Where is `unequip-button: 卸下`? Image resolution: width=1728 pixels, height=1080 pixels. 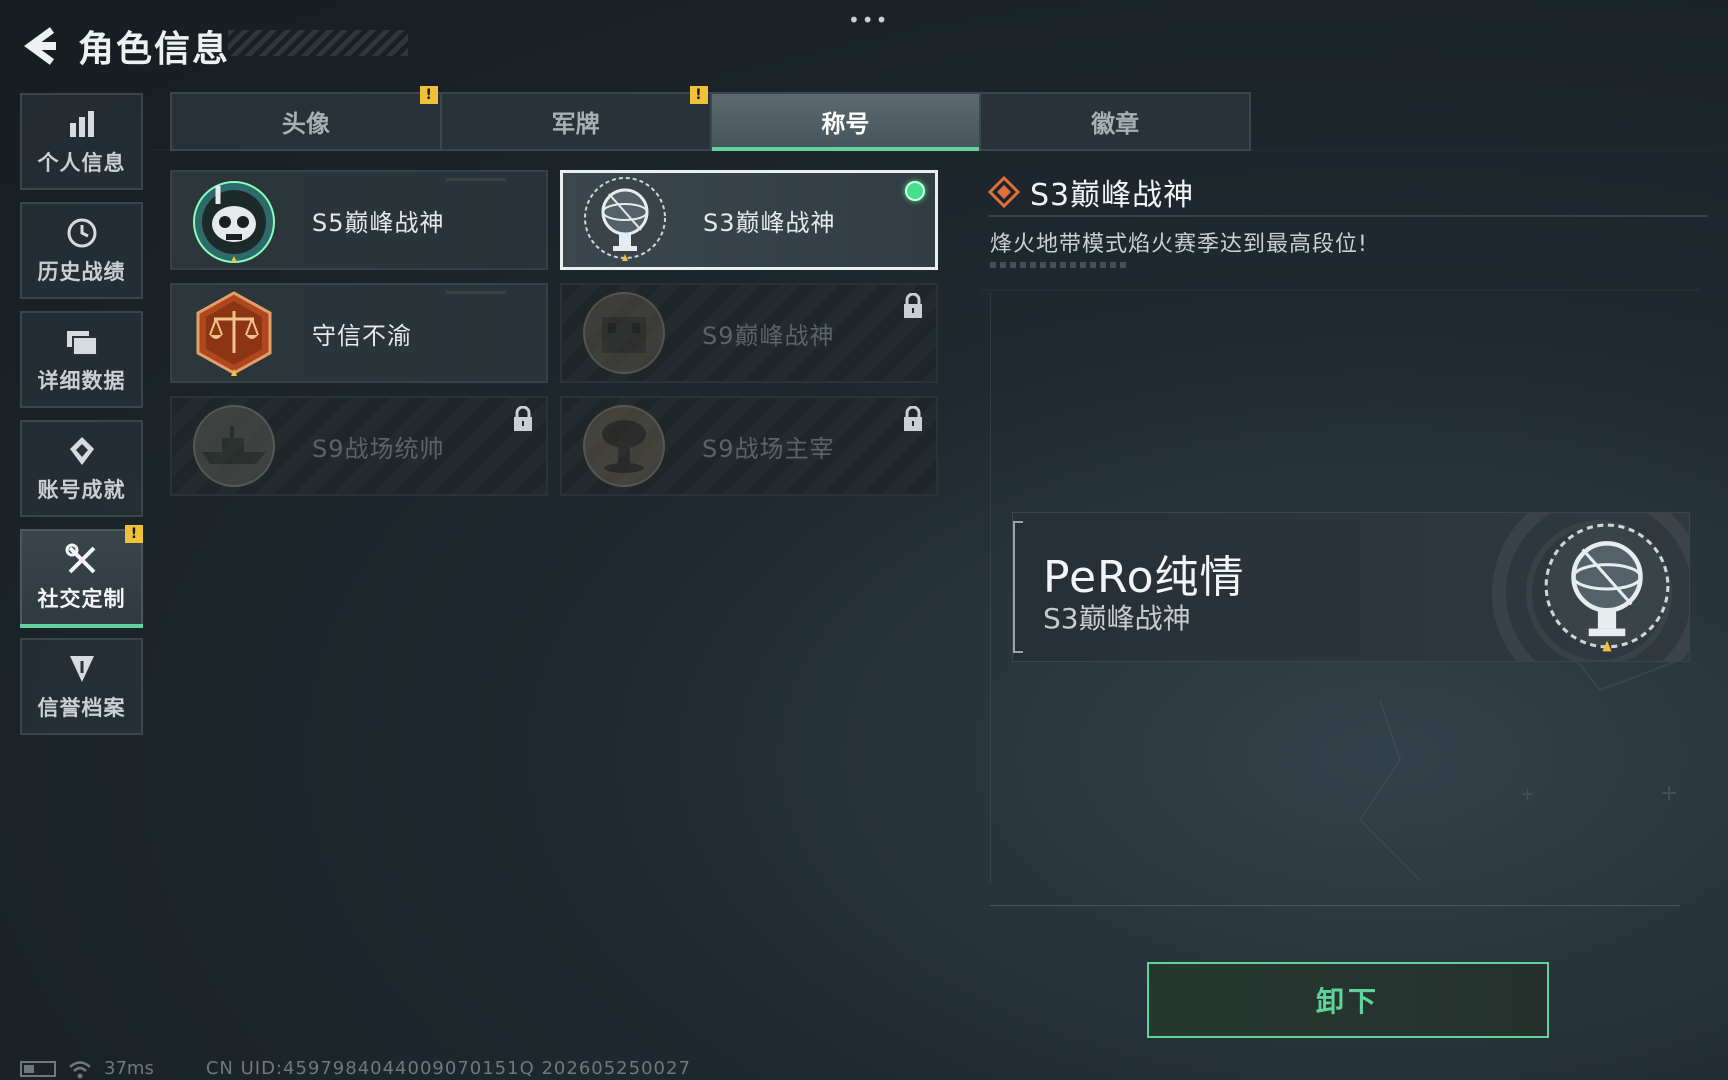
unequip-button: 卸下 is located at coordinates (1348, 1000).